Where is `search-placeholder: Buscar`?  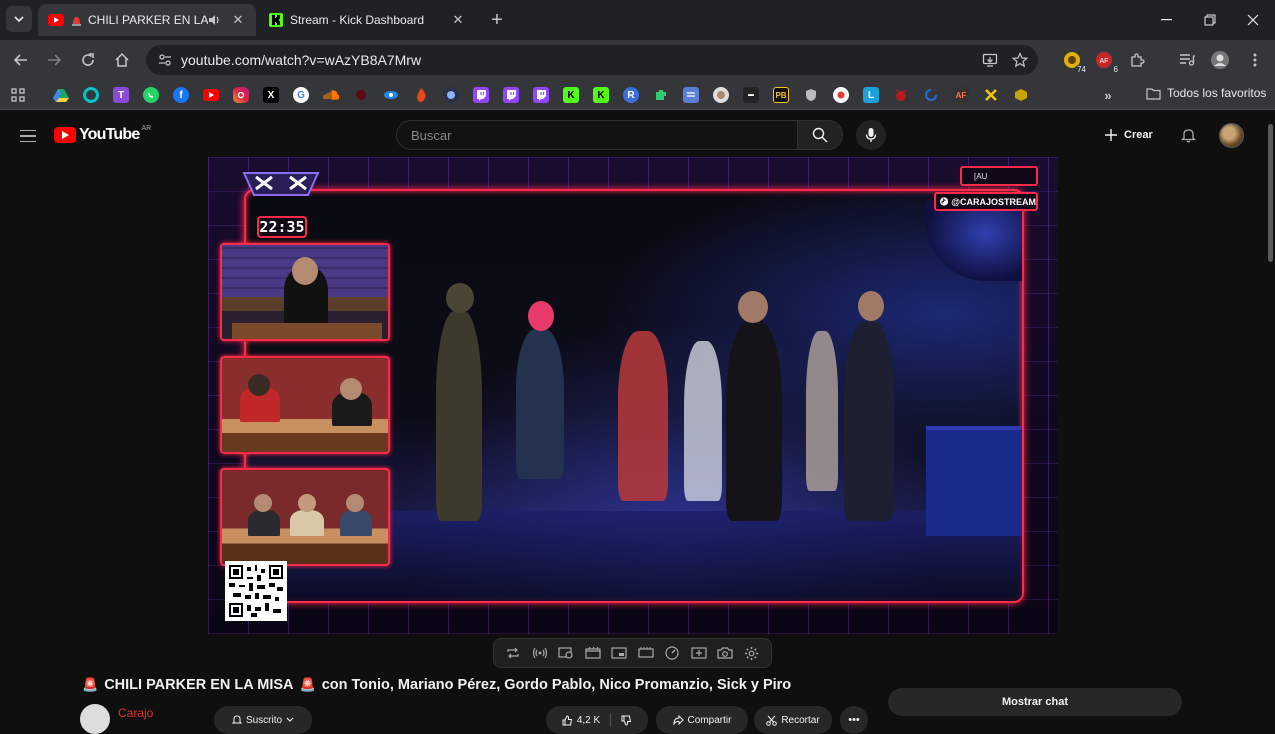
search-placeholder: Buscar is located at coordinates (431, 135).